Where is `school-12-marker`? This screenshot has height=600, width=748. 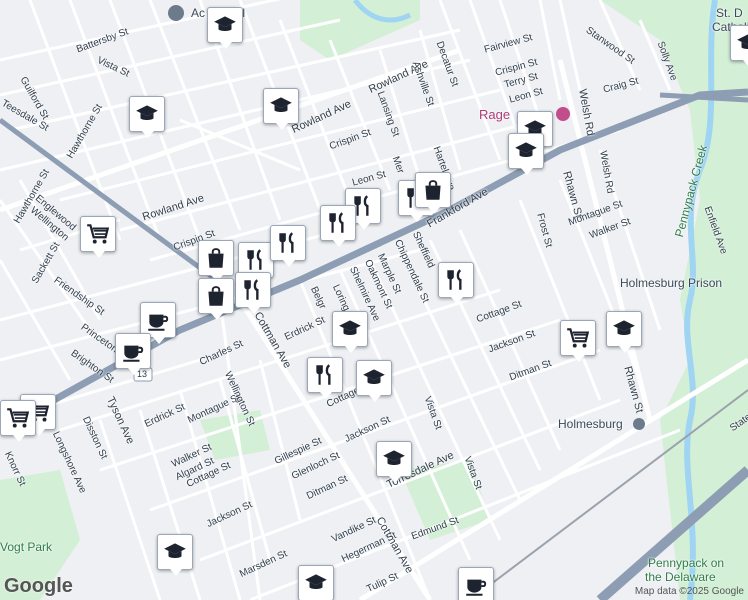
school-12-marker is located at coordinates (739, 46).